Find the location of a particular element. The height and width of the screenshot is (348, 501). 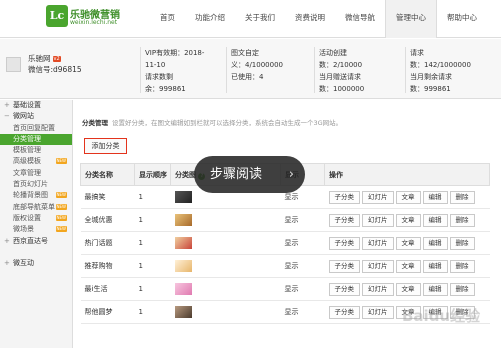

stat-activity: 活动创建 数：2/10000 当月赠送请求 数：1000000 is located at coordinates (339, 70).